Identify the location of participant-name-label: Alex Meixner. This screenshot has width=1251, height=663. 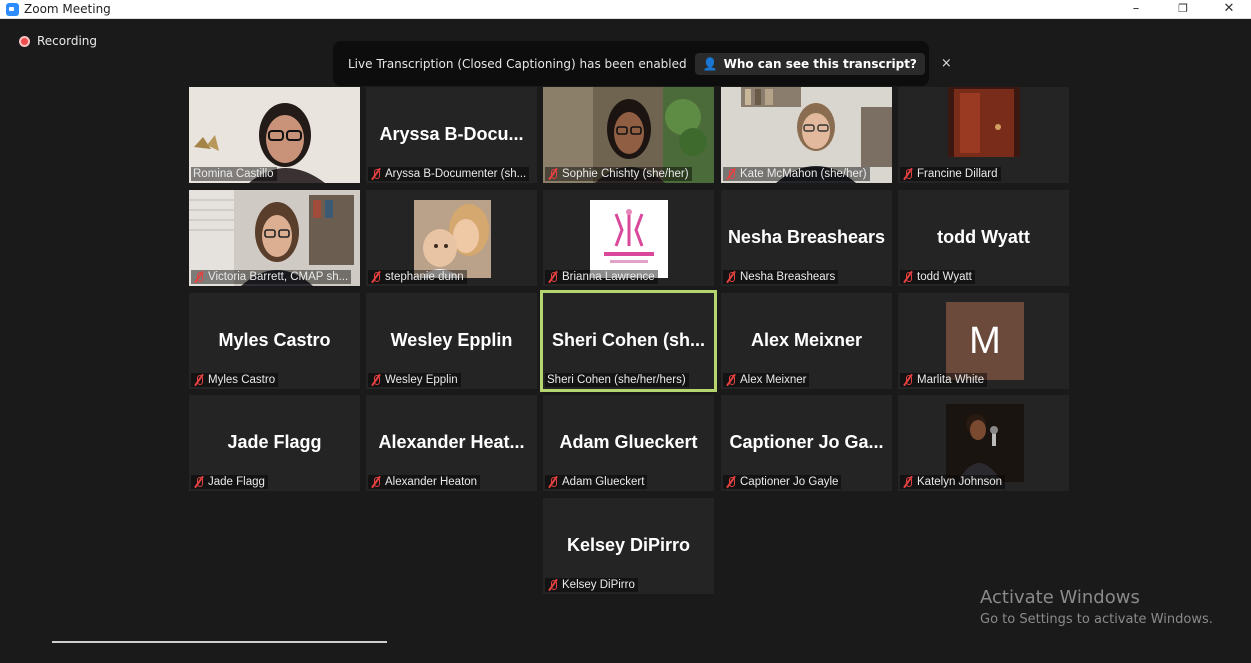
(766, 380).